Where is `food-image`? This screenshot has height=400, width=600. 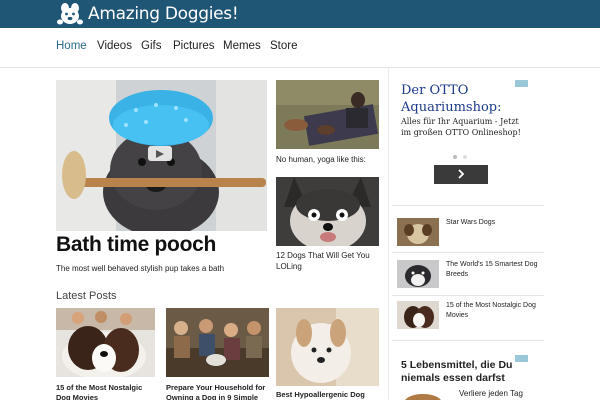
food-image is located at coordinates (423, 397).